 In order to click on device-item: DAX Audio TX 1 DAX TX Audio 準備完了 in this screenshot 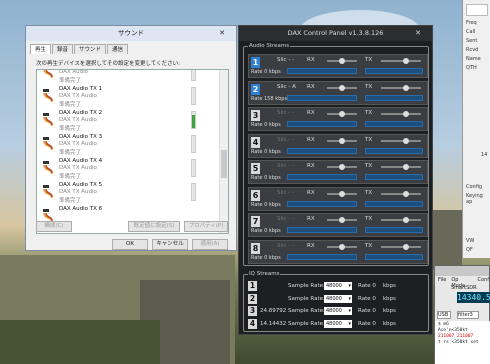, I will do `click(129, 96)`.